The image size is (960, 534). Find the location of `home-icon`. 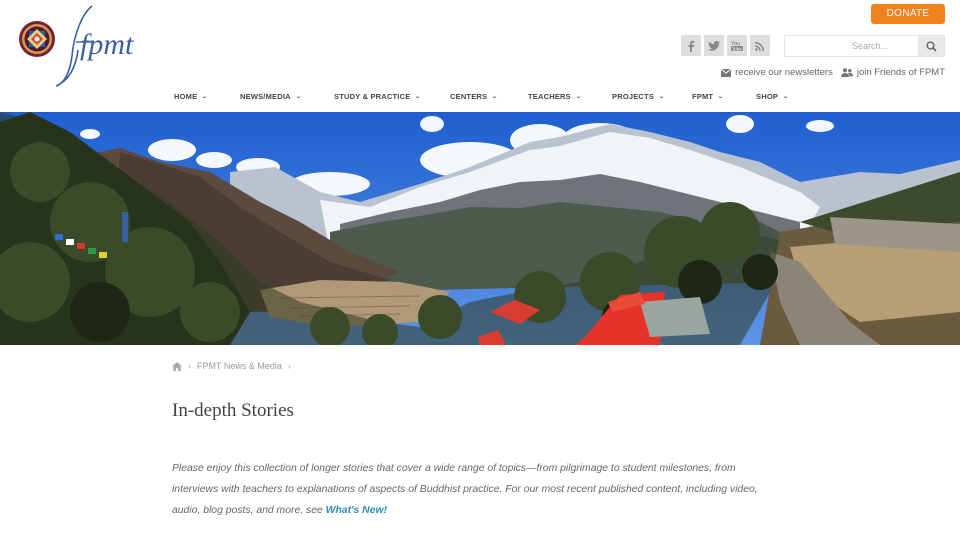

home-icon is located at coordinates (177, 366).